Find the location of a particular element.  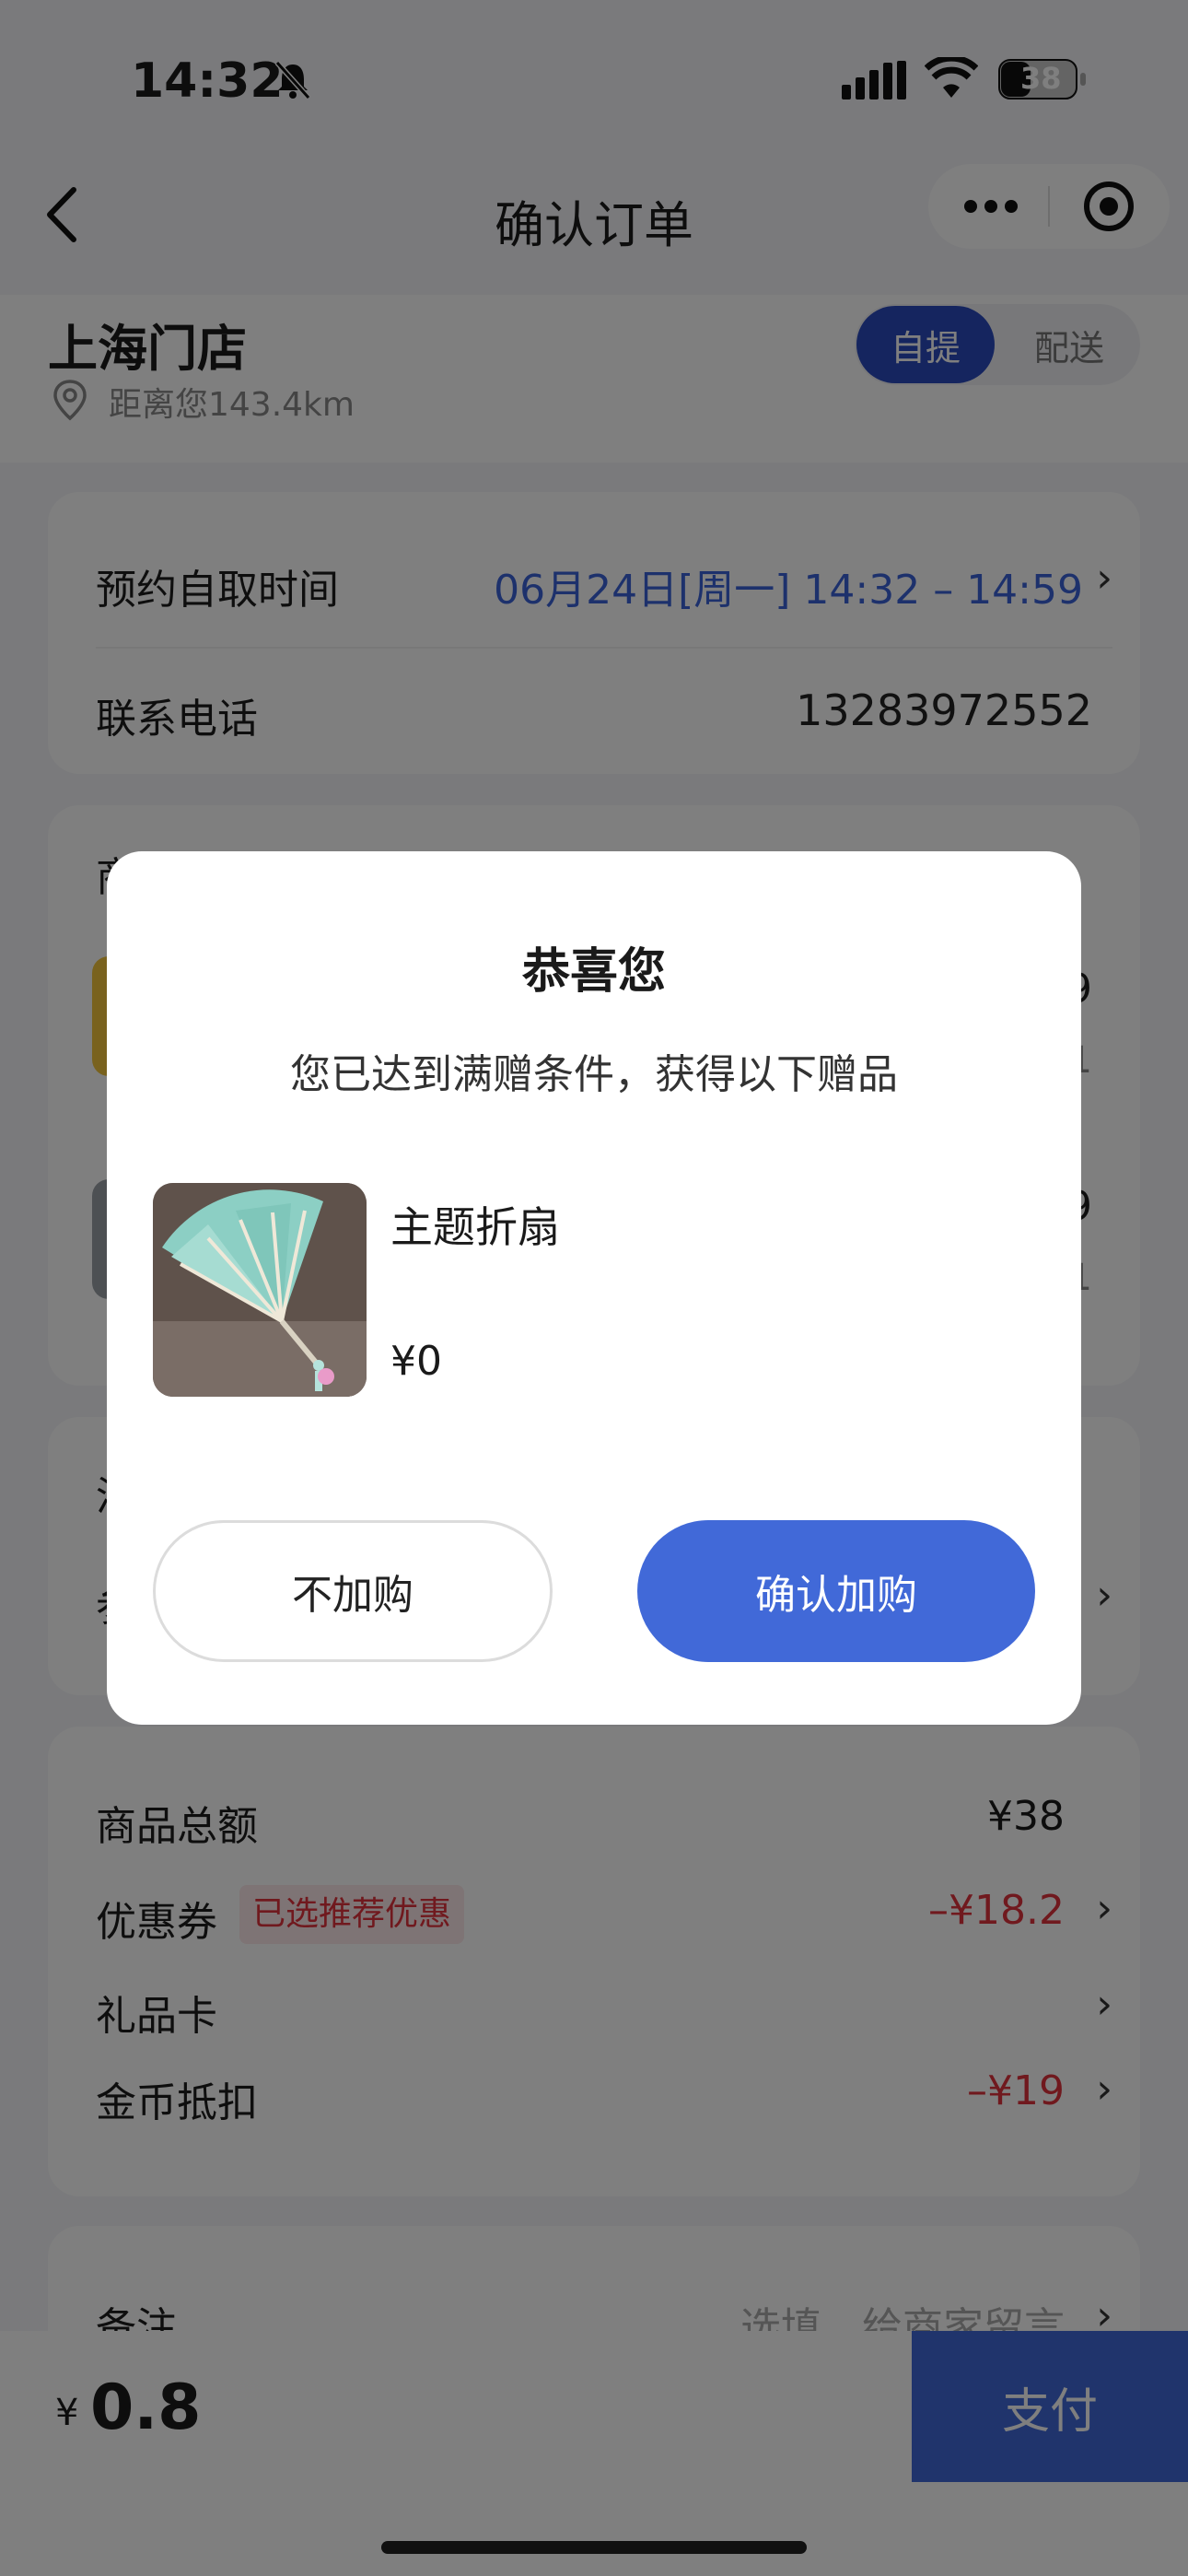

modal-subtitle: 您已达到满赠条件，获得以下赠品 is located at coordinates (594, 1074).